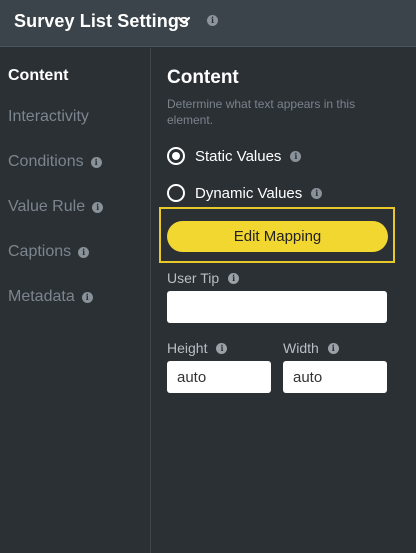  I want to click on sidebar-item-value-rule: Value Rule i, so click(56, 207).